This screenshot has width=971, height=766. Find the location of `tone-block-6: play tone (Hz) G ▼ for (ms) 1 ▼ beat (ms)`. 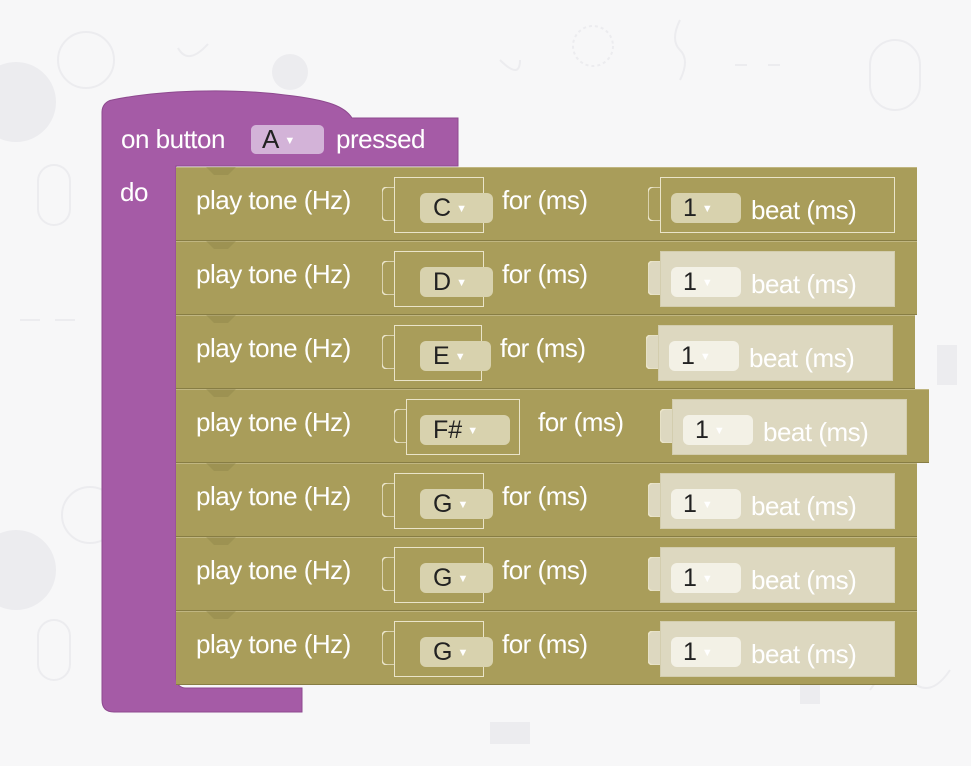

tone-block-6: play tone (Hz) G ▼ for (ms) 1 ▼ beat (ms) is located at coordinates (546, 574).